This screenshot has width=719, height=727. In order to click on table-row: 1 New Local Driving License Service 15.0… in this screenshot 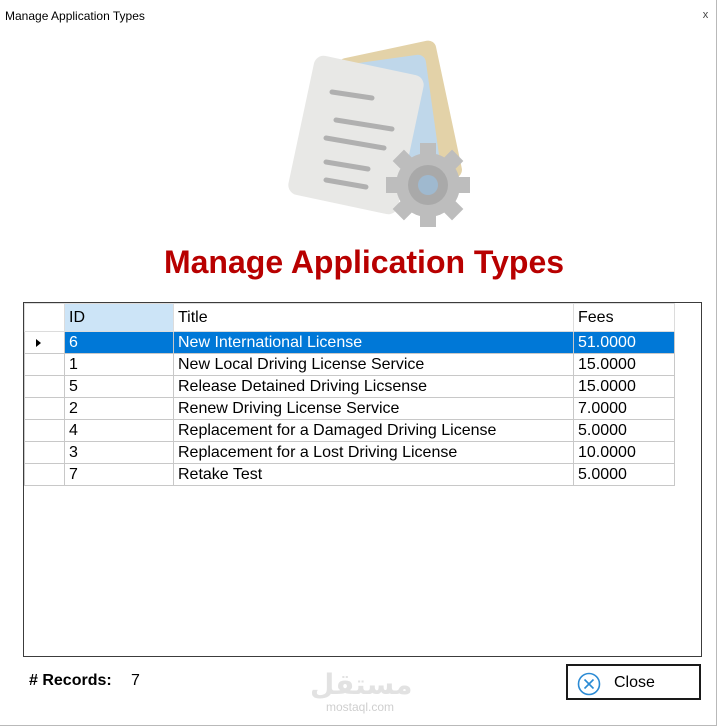, I will do `click(349, 364)`.